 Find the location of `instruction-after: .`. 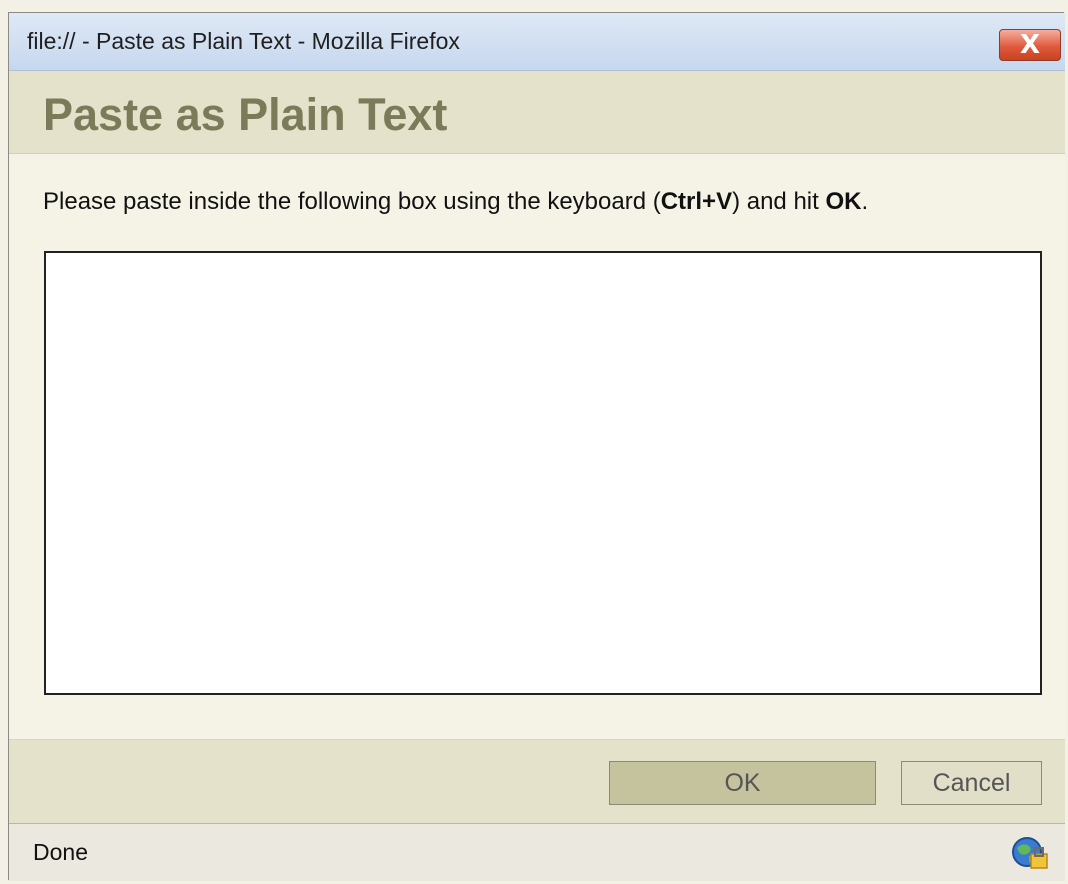

instruction-after: . is located at coordinates (865, 201).